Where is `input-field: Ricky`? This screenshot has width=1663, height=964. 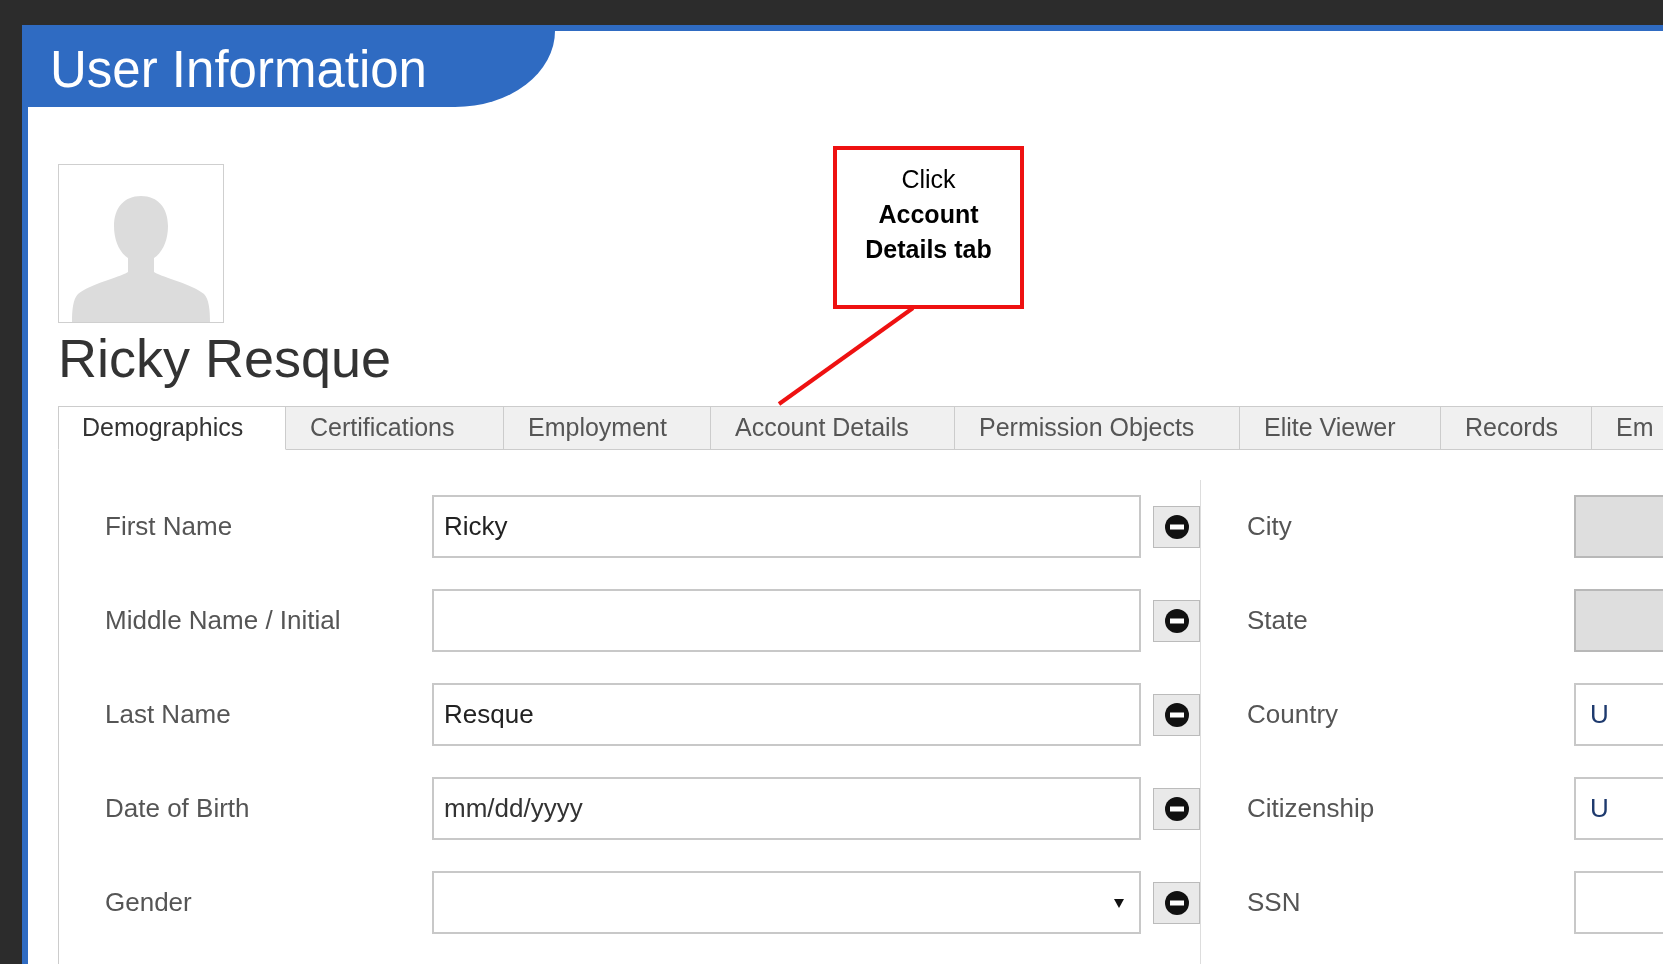 input-field: Ricky is located at coordinates (786, 526).